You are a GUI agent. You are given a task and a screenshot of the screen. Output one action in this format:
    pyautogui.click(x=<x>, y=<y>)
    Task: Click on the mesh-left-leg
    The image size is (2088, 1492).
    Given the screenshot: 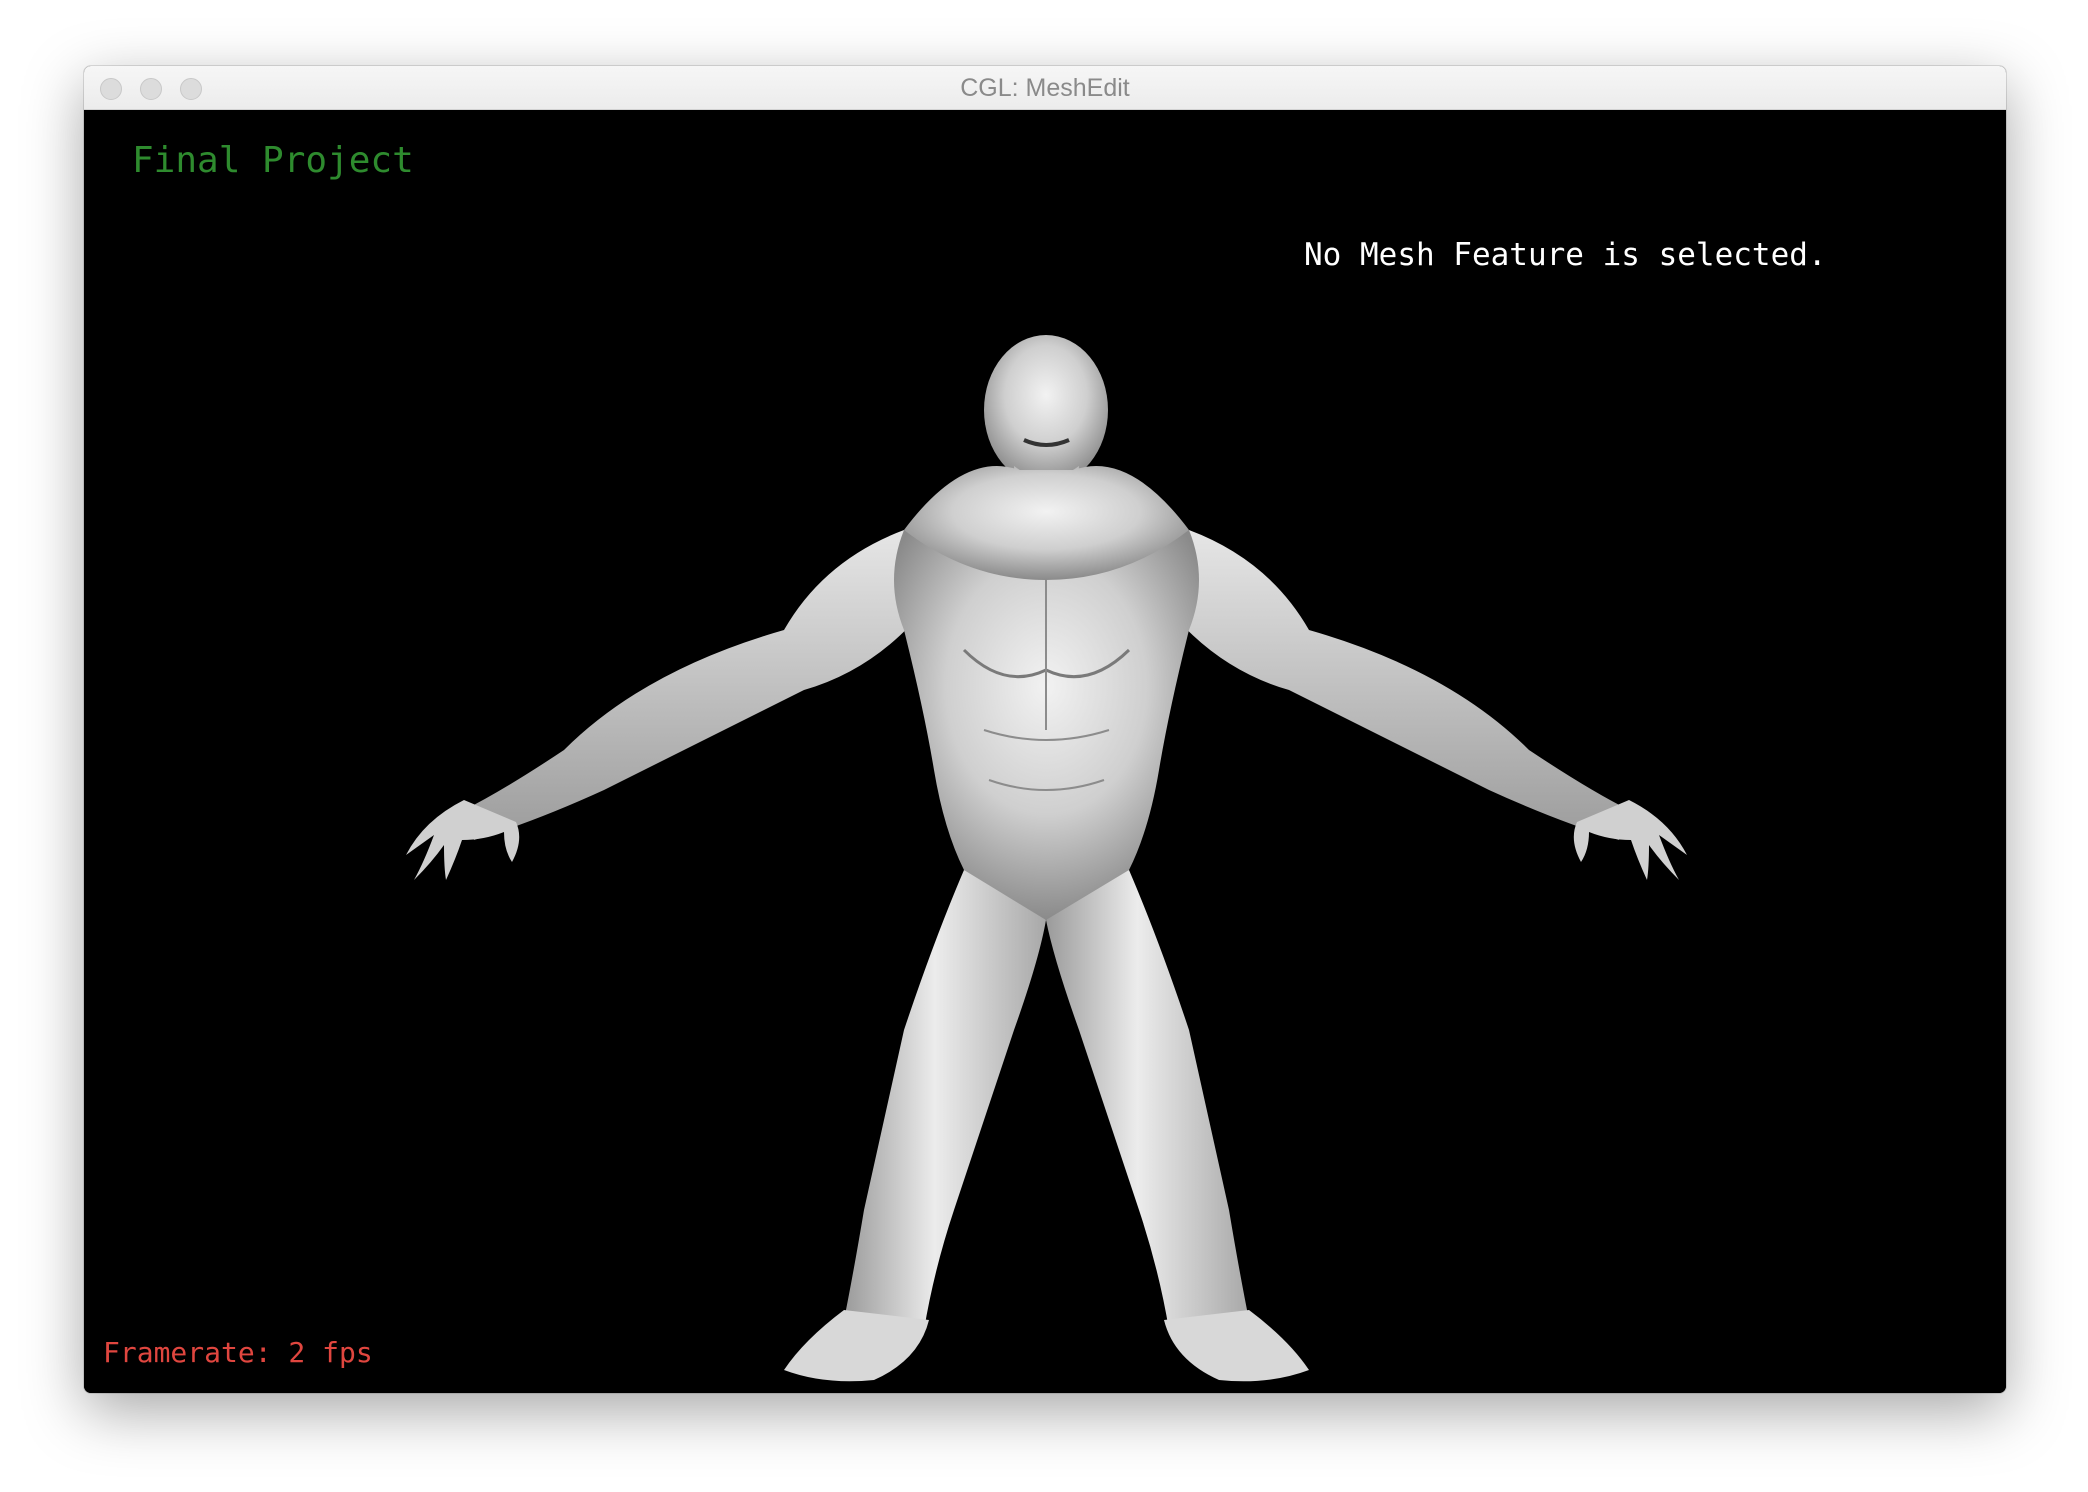 What is the action you would take?
    pyautogui.click(x=945, y=1100)
    